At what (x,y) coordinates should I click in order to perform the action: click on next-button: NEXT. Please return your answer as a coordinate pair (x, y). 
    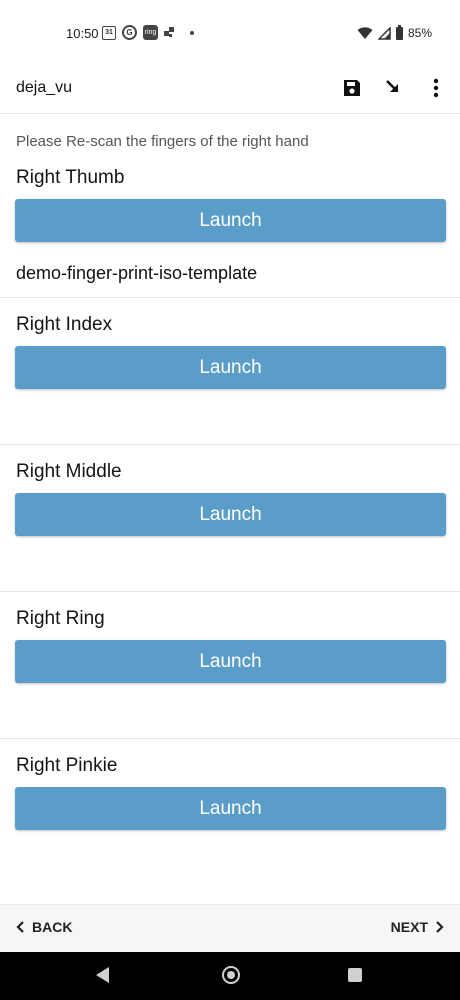
    Looking at the image, I should click on (417, 927).